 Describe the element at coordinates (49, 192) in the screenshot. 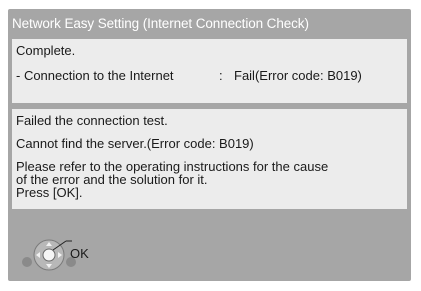

I see `message-line-5: Press [OK].` at that location.